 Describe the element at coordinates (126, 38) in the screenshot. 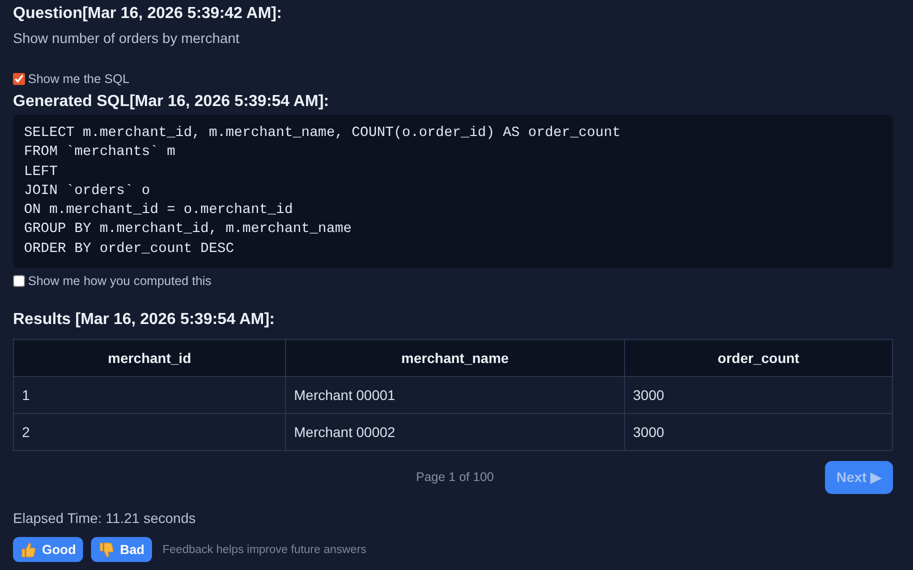

I see `question-text: Show number of orders by merchant` at that location.